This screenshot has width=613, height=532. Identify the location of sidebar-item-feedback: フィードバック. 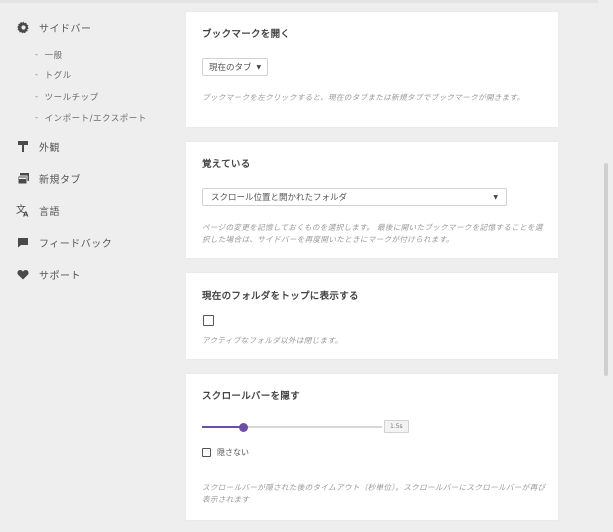
(64, 242).